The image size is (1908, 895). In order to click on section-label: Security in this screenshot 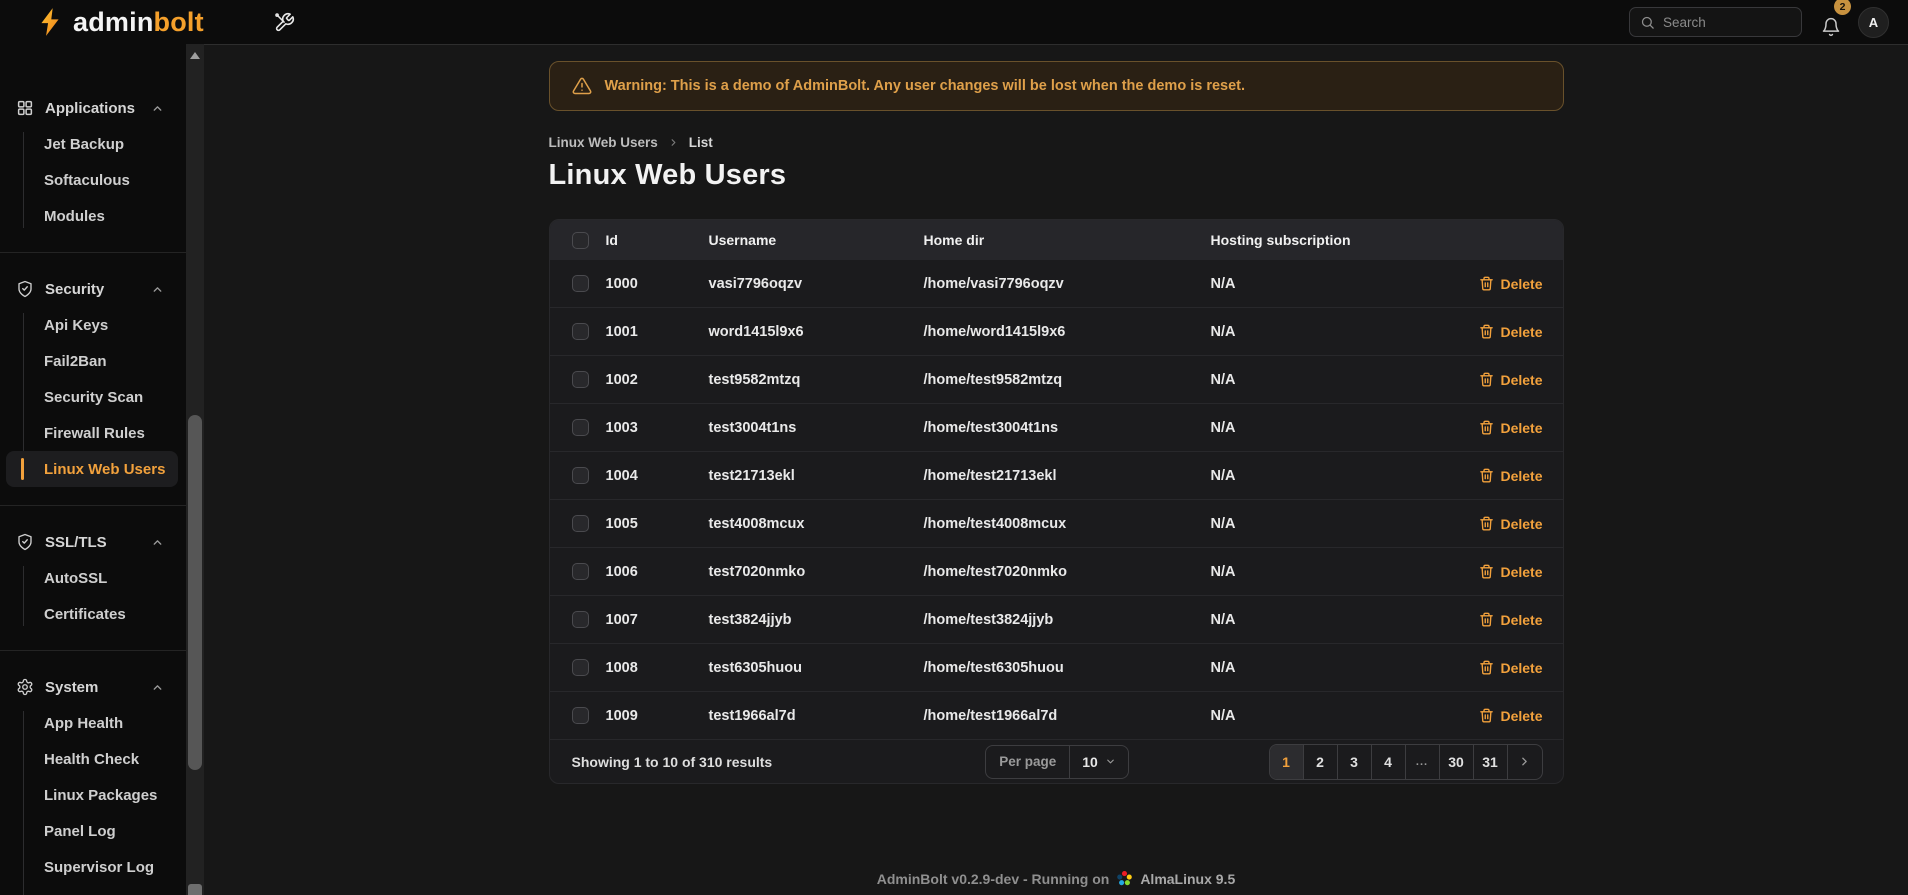, I will do `click(75, 289)`.